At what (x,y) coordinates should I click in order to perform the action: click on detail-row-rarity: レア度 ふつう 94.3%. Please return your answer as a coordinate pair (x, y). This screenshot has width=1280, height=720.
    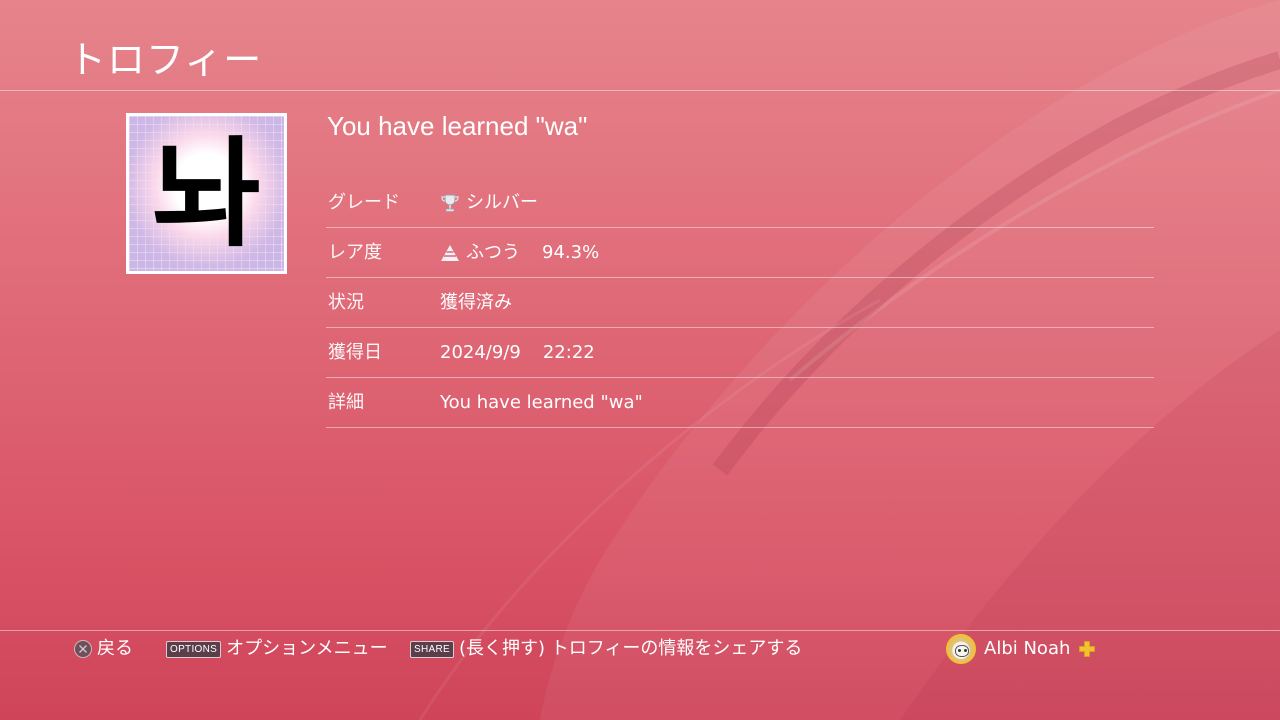
    Looking at the image, I should click on (740, 253).